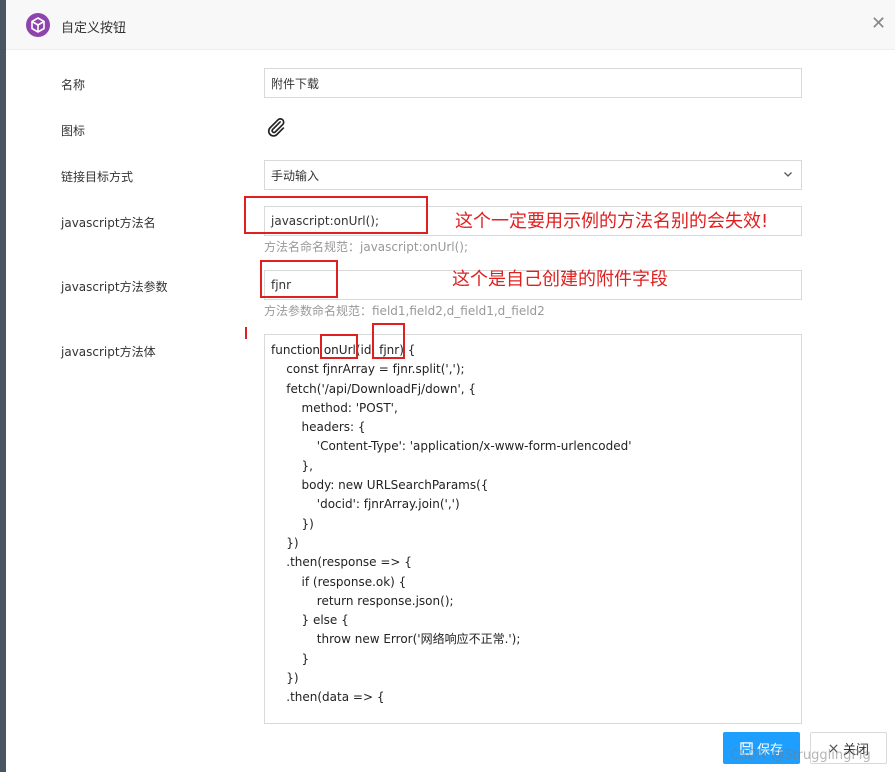 Image resolution: width=895 pixels, height=772 pixels. What do you see at coordinates (396, 639) in the screenshot?
I see `code-line: throw new Error('网络响应不正常.');` at bounding box center [396, 639].